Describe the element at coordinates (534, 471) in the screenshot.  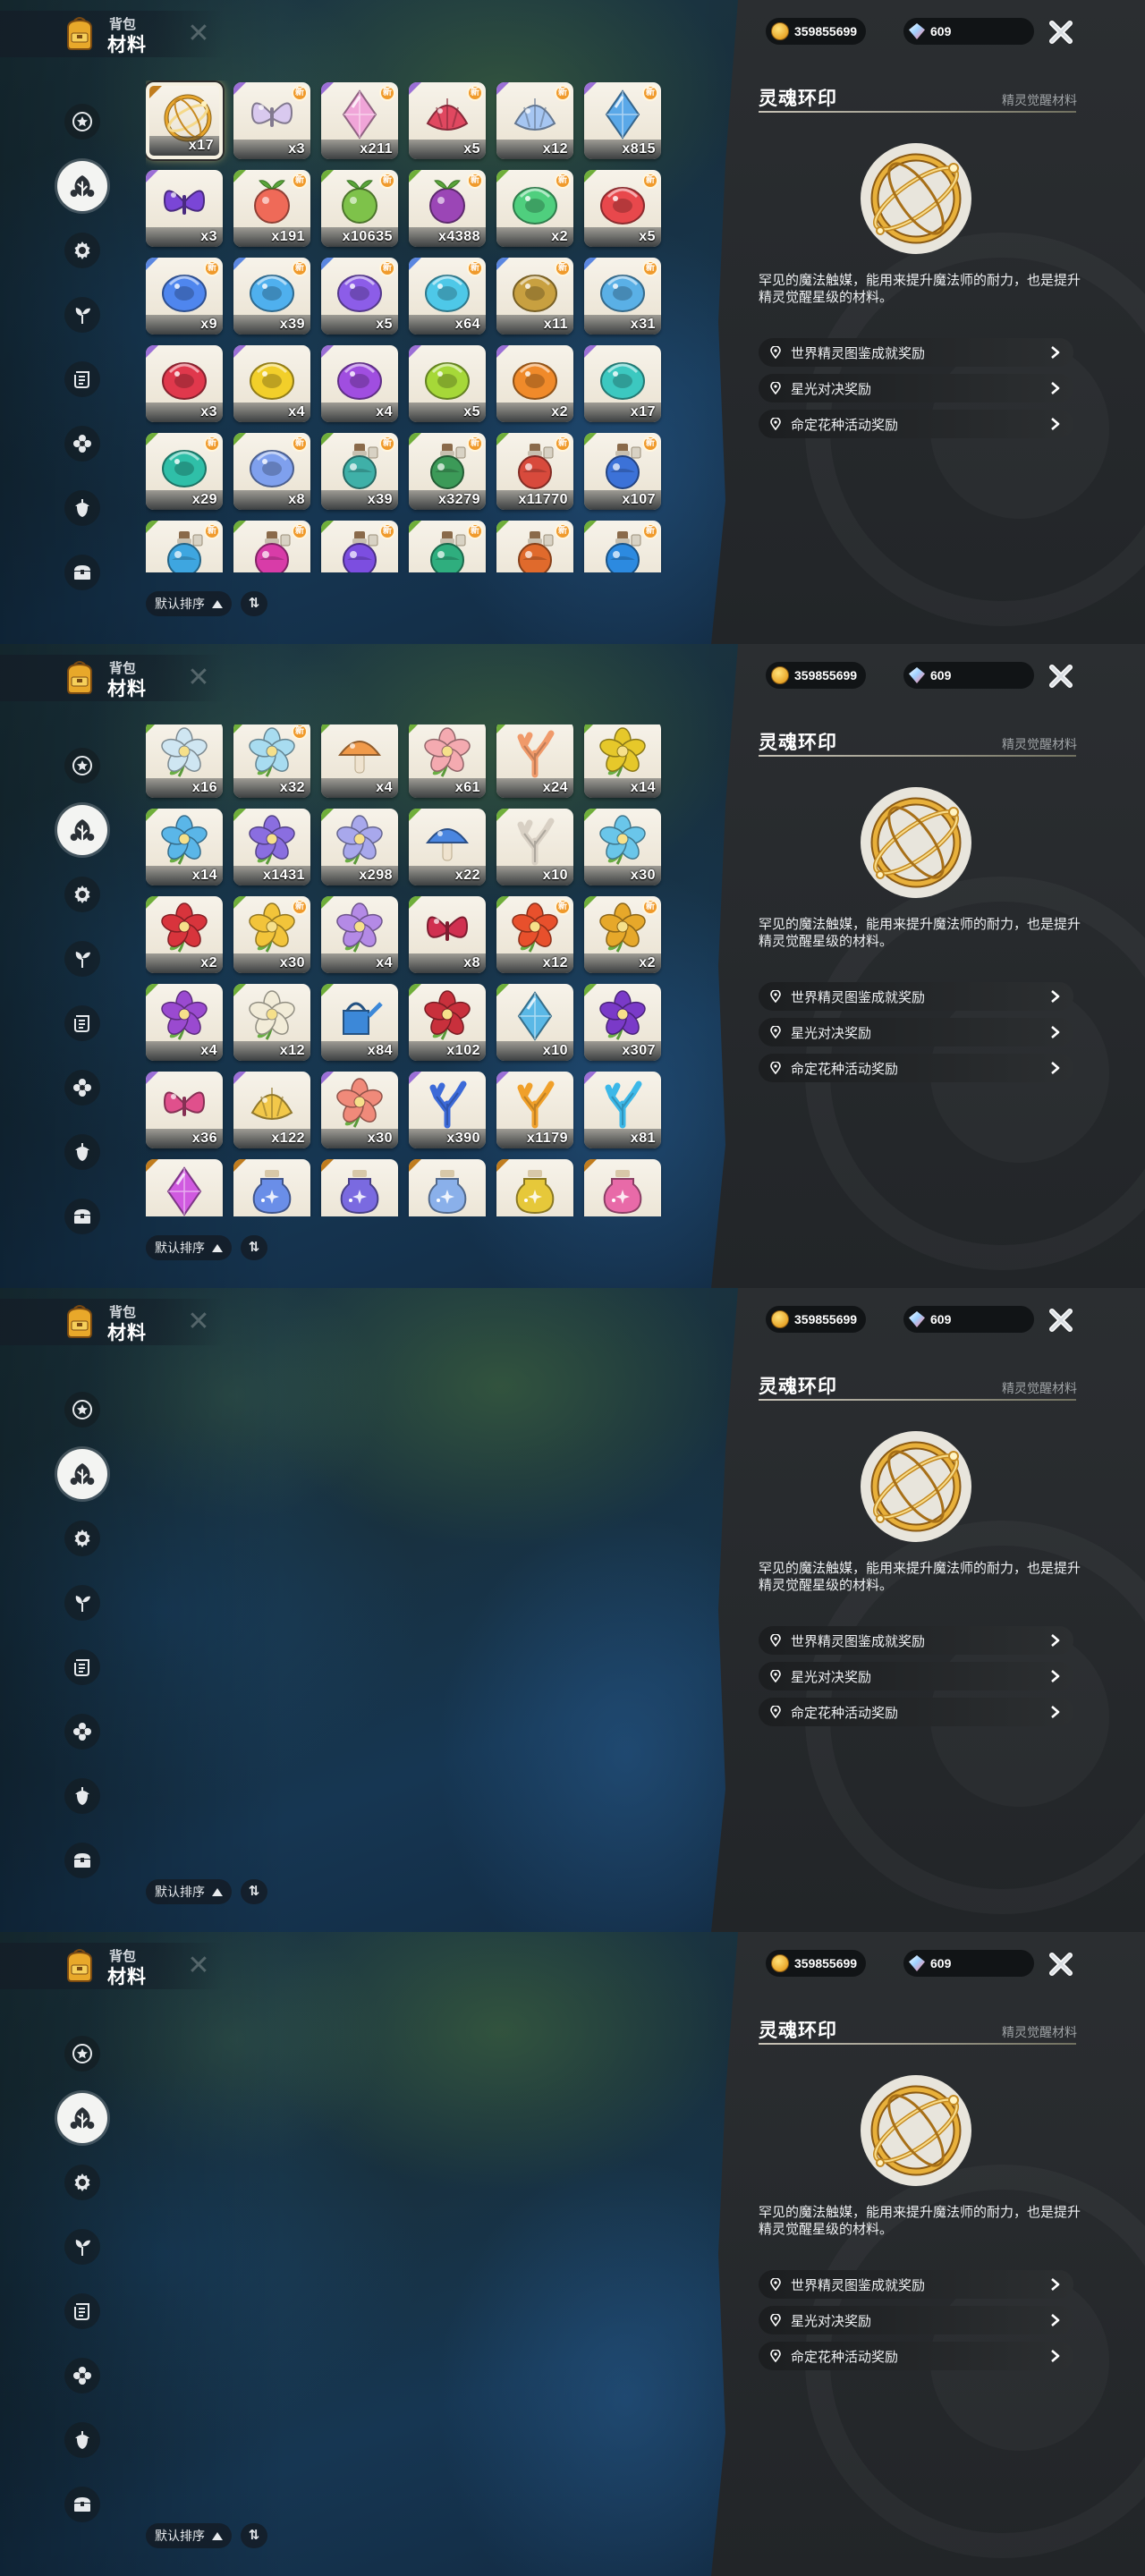
I see `inventory-slot: 新 x11770` at that location.